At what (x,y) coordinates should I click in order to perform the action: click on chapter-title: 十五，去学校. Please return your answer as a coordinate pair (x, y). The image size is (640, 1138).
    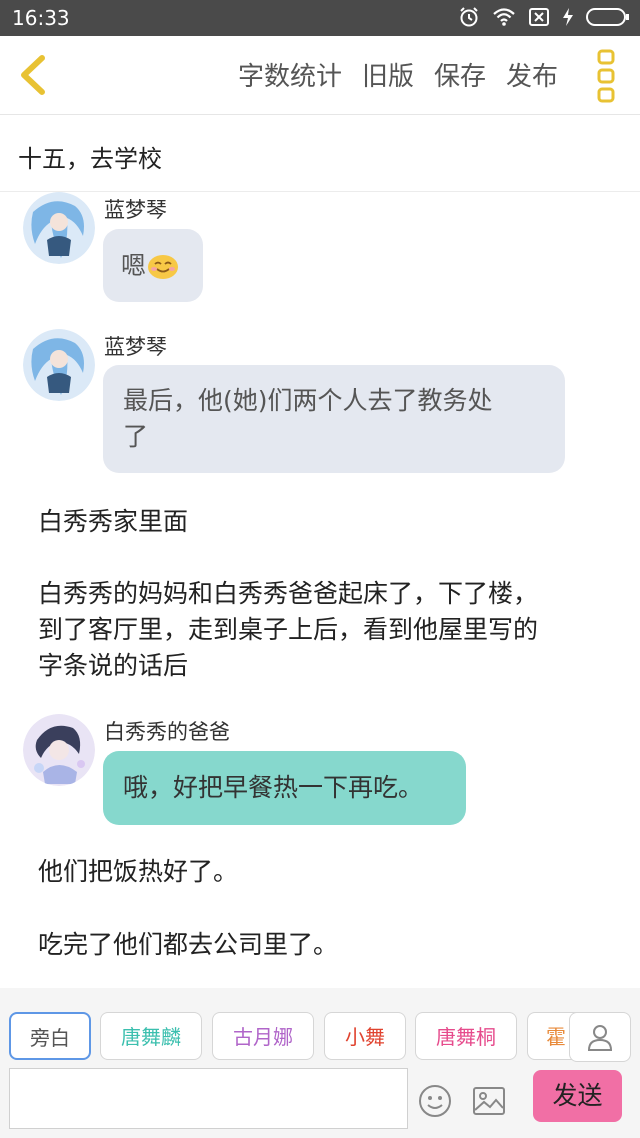
    Looking at the image, I should click on (90, 159).